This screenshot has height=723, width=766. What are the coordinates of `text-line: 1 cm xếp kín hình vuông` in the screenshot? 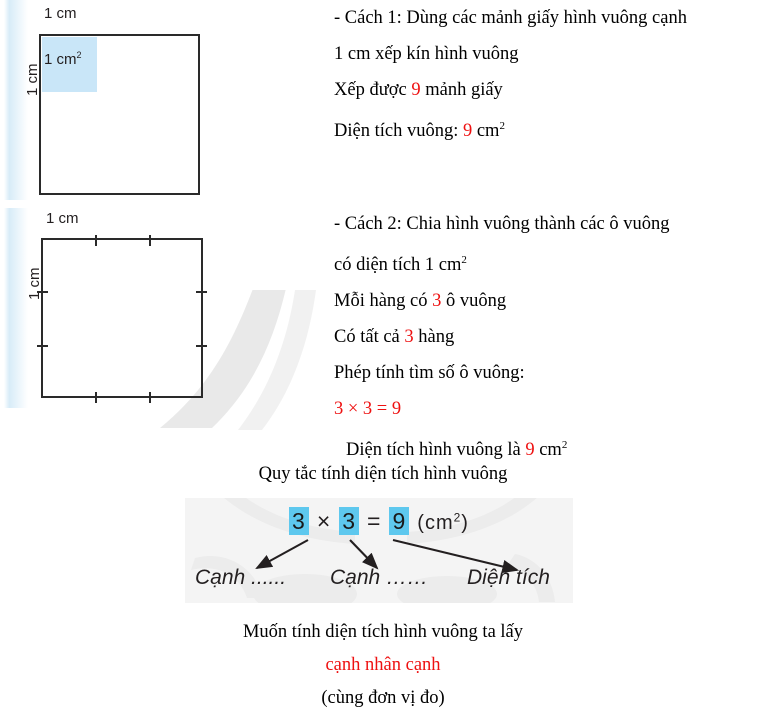 It's located at (549, 54).